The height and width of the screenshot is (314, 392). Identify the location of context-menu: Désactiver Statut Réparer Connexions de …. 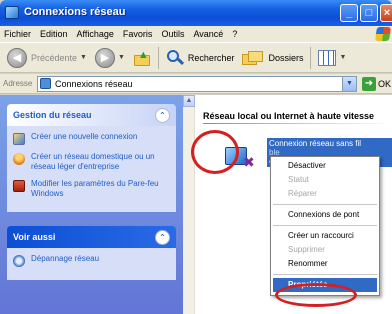
(325, 226).